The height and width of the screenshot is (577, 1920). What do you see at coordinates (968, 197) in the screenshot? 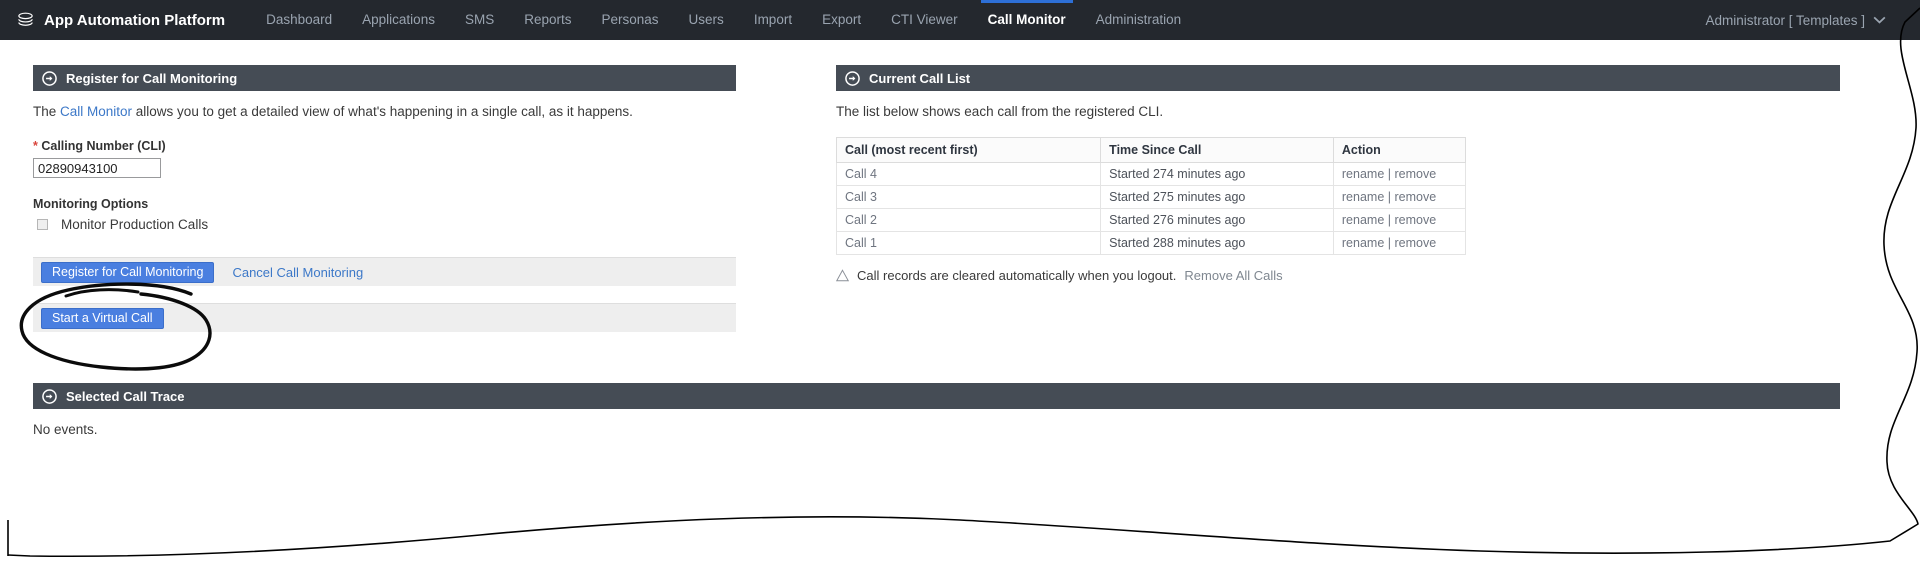
I see `cell-call: Call 3` at bounding box center [968, 197].